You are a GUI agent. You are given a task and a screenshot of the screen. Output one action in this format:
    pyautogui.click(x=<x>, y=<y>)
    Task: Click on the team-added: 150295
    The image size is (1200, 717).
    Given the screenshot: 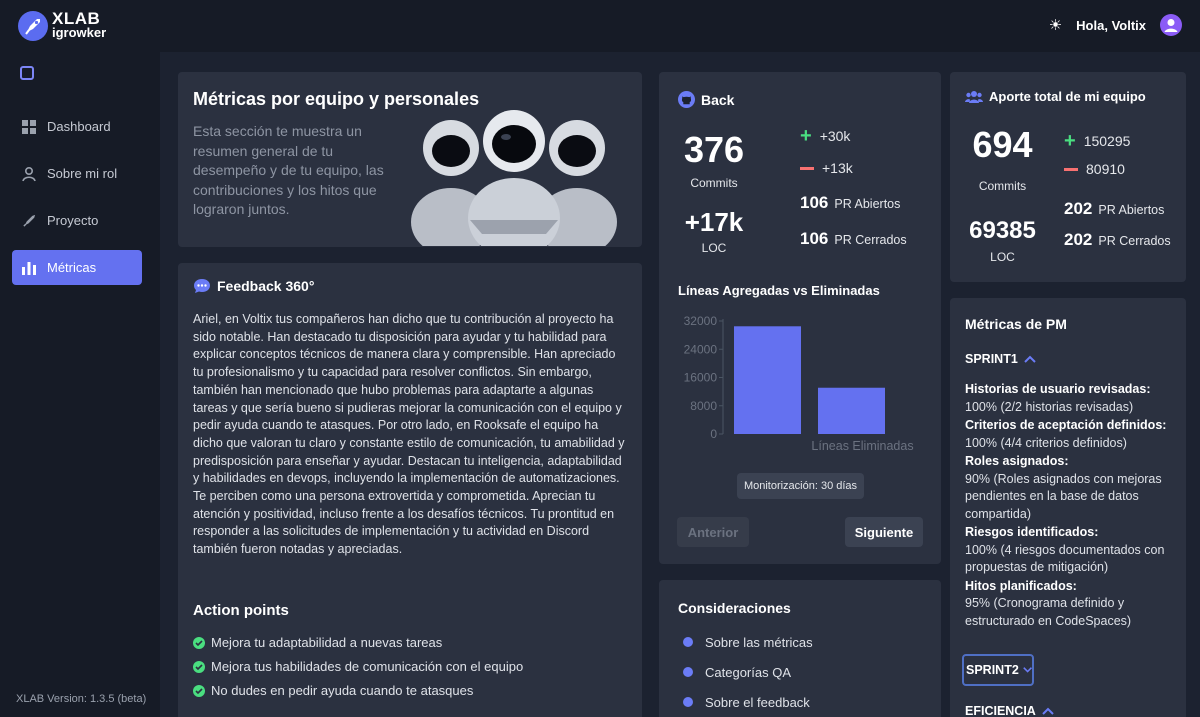 What is the action you would take?
    pyautogui.click(x=1107, y=141)
    